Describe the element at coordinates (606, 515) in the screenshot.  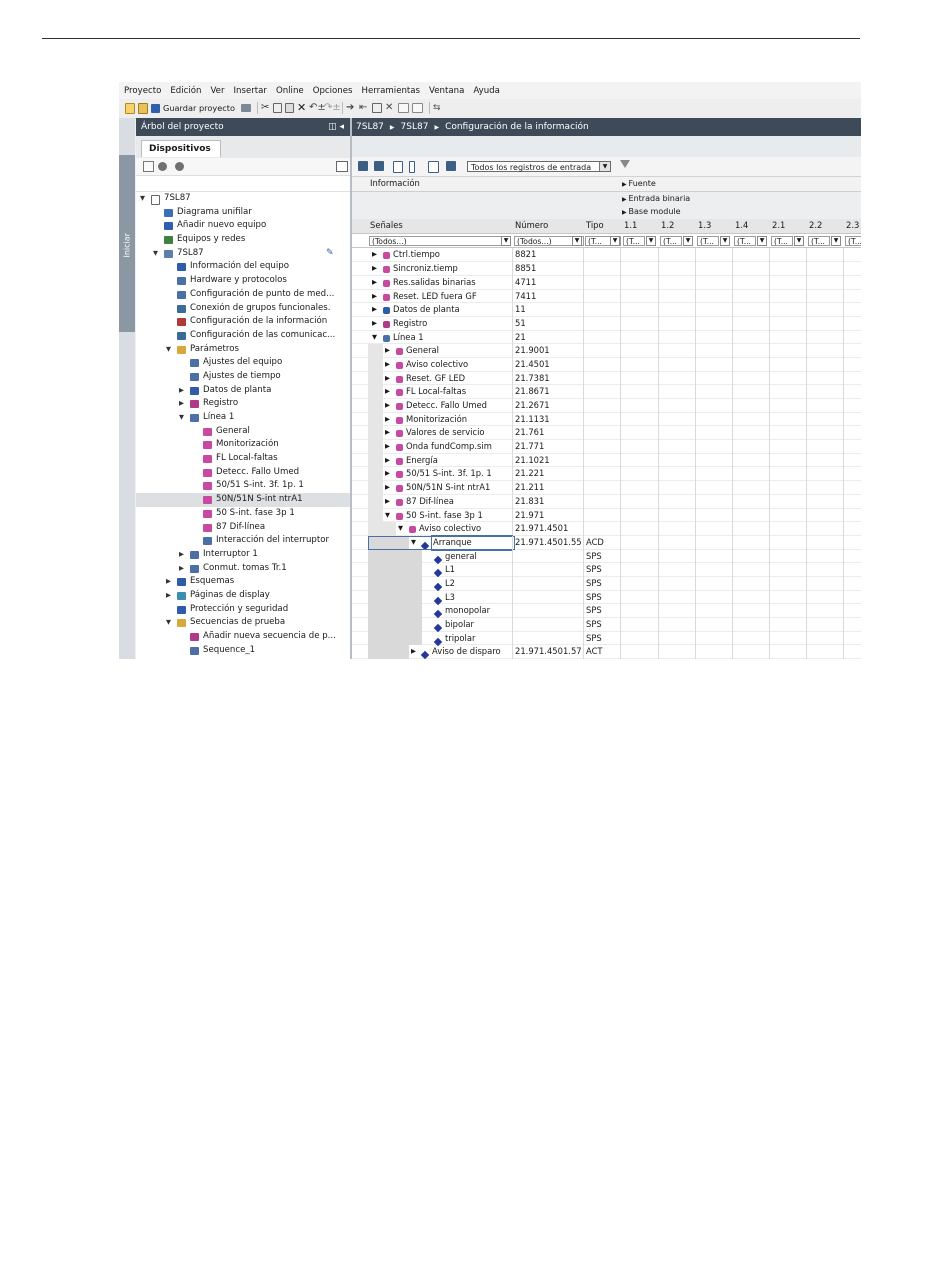
I see `signal-row: ▼ 50 S-int. fase 3p 1 21.971` at that location.